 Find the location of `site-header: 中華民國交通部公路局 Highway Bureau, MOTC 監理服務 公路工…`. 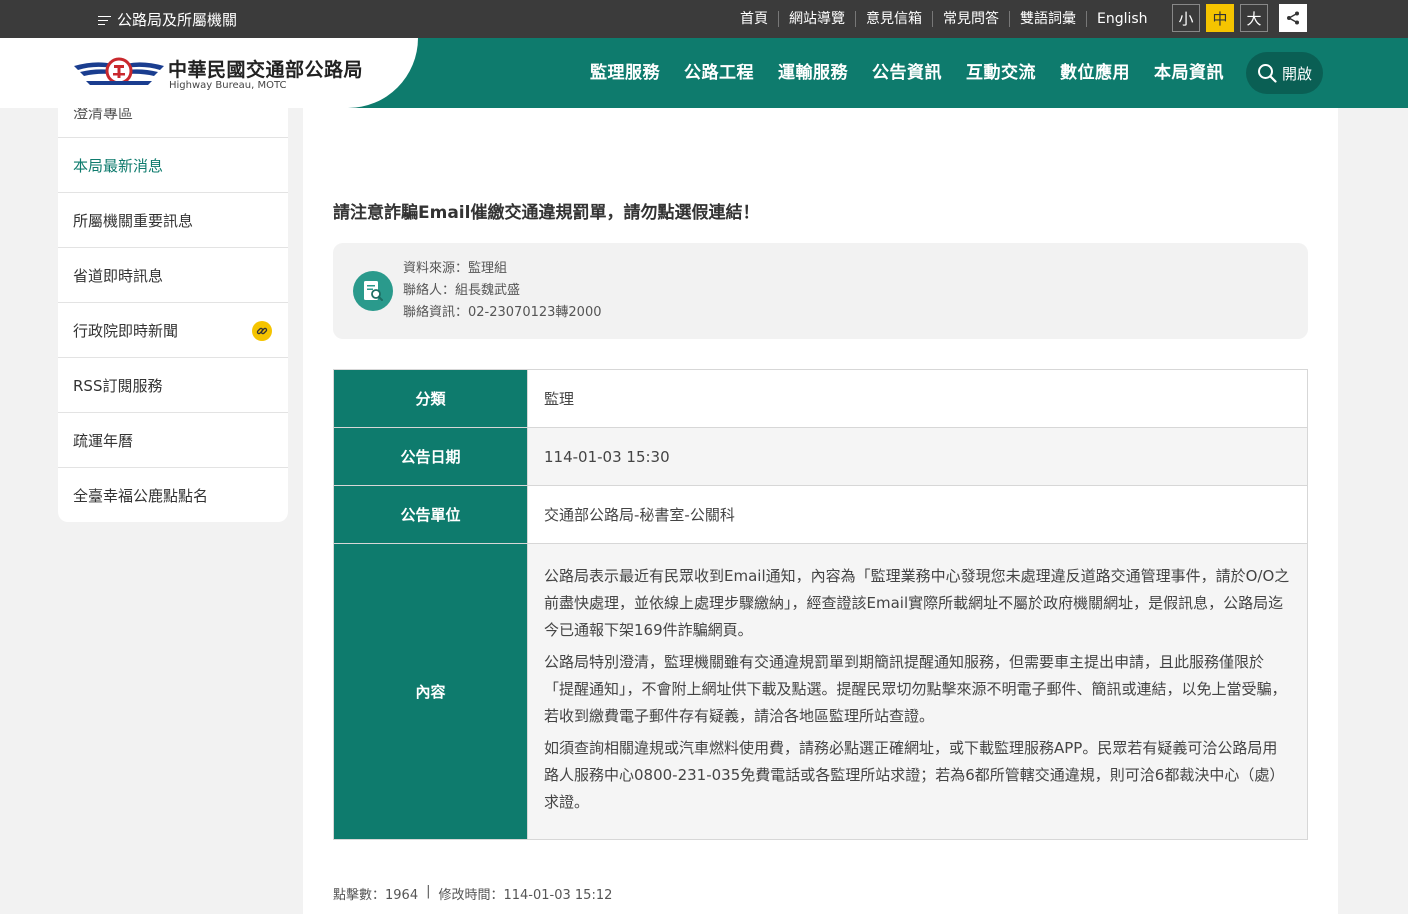

site-header: 中華民國交通部公路局 Highway Bureau, MOTC 監理服務 公路工… is located at coordinates (704, 73).